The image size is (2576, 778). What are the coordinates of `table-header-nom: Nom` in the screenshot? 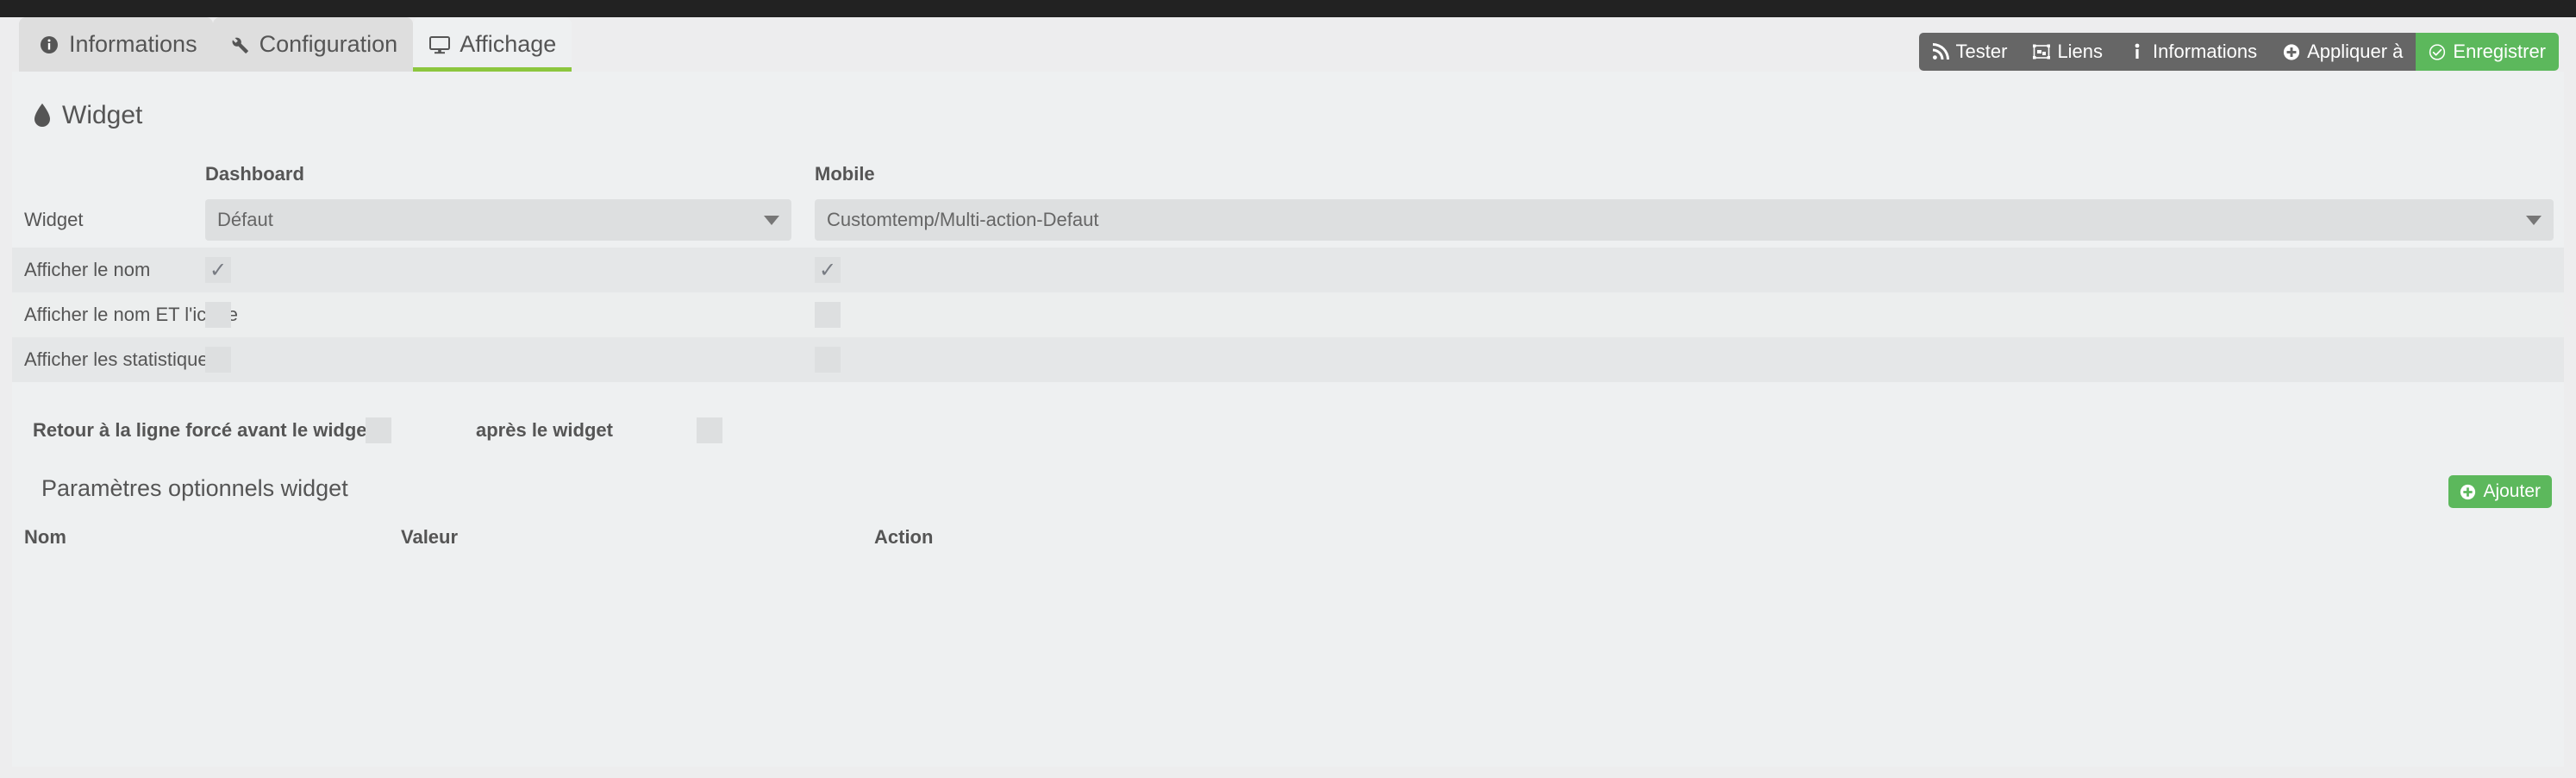 It's located at (45, 537).